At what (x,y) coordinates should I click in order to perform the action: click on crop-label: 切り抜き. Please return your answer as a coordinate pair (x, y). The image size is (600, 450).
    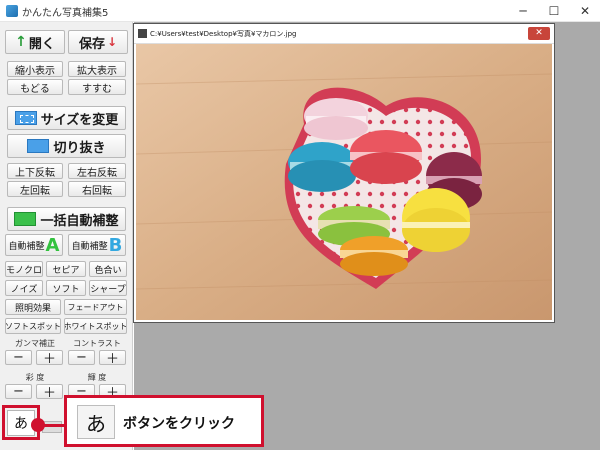
    Looking at the image, I should click on (79, 148).